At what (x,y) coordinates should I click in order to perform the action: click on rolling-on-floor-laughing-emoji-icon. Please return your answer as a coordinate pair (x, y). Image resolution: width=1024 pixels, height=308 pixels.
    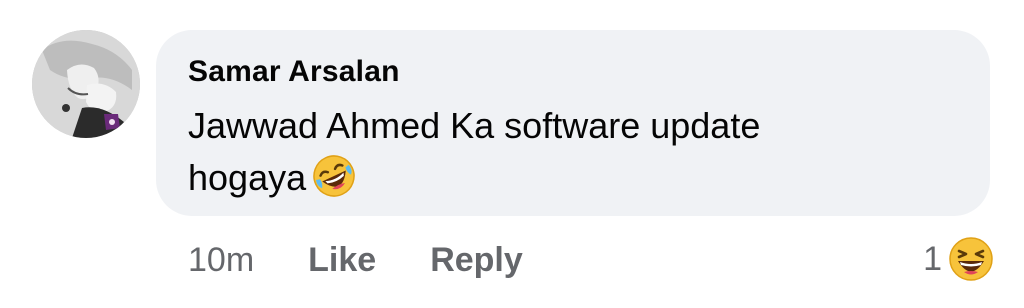
    Looking at the image, I should click on (334, 176).